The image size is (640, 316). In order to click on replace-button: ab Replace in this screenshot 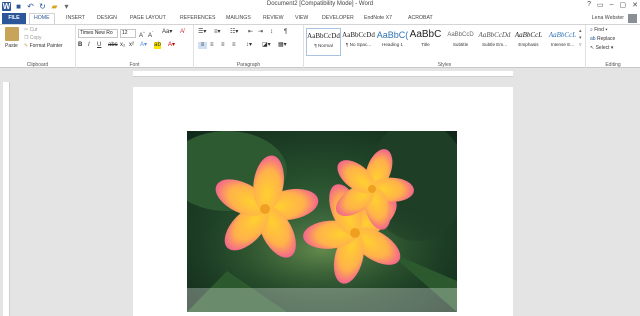, I will do `click(602, 39)`.